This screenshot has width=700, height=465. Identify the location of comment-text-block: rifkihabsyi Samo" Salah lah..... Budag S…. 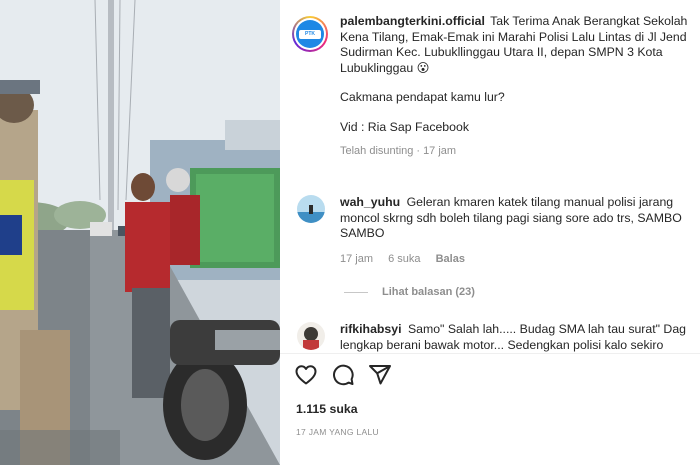
(515, 337).